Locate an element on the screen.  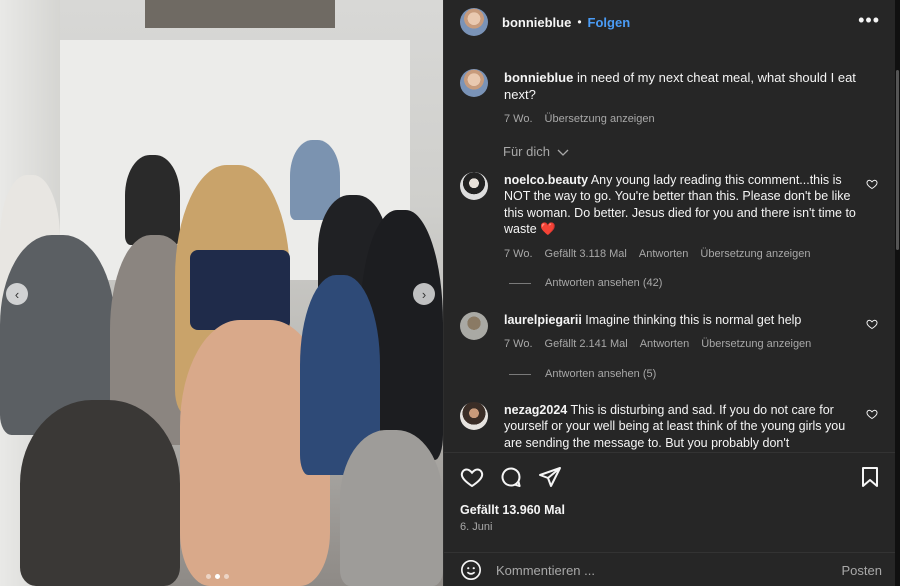
chevron-left-icon: ‹ is located at coordinates (17, 294).